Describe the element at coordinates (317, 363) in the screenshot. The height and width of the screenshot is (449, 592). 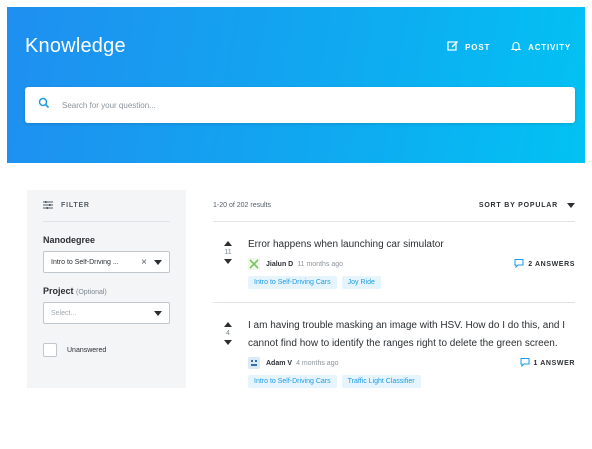
I see `post-time: 4 months ago` at that location.